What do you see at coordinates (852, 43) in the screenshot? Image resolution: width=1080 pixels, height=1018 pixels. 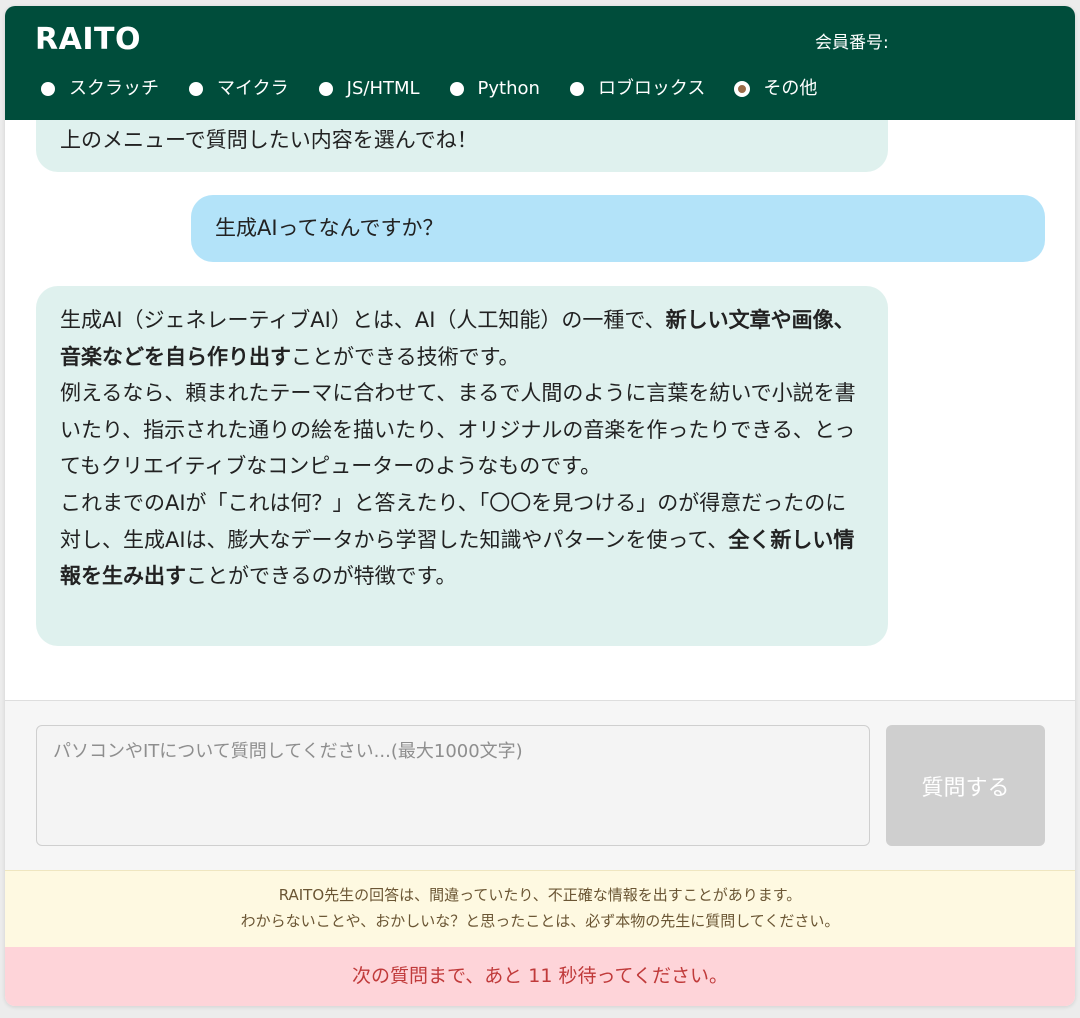 I see `member-number-label: 会員番号:` at bounding box center [852, 43].